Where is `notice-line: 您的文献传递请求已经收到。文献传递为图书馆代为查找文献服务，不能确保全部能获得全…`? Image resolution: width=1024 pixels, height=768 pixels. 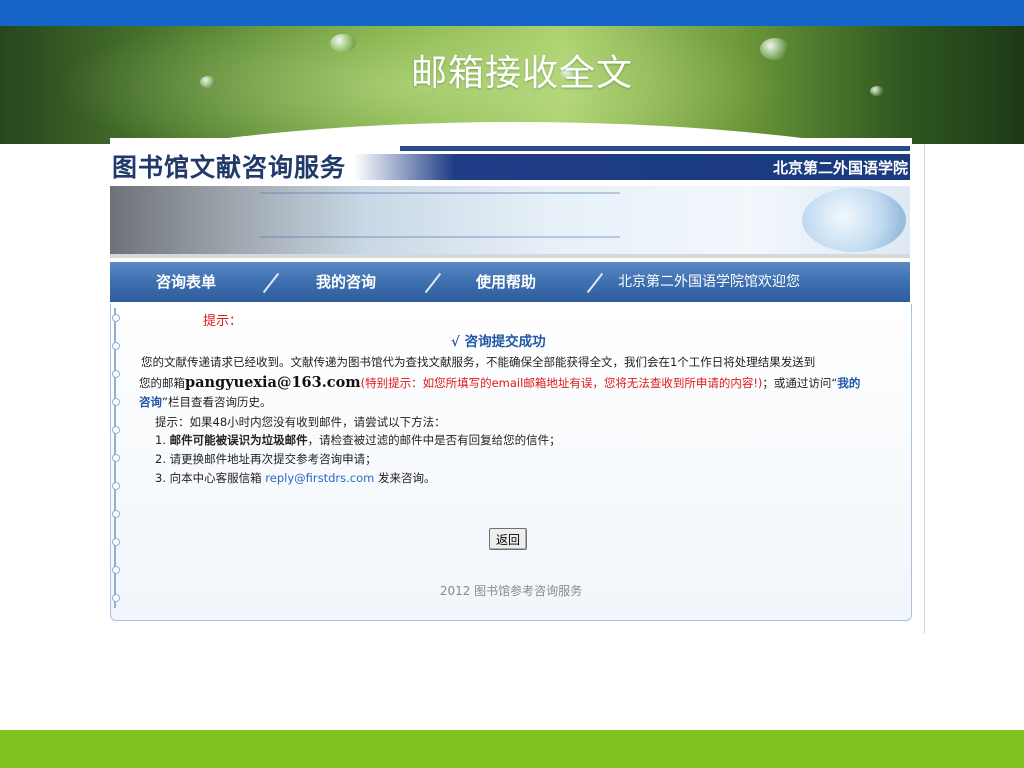
notice-line: 您的文献传递请求已经收到。文献传递为图书馆代为查找文献服务，不能确保全部能获得全… is located at coordinates (478, 362).